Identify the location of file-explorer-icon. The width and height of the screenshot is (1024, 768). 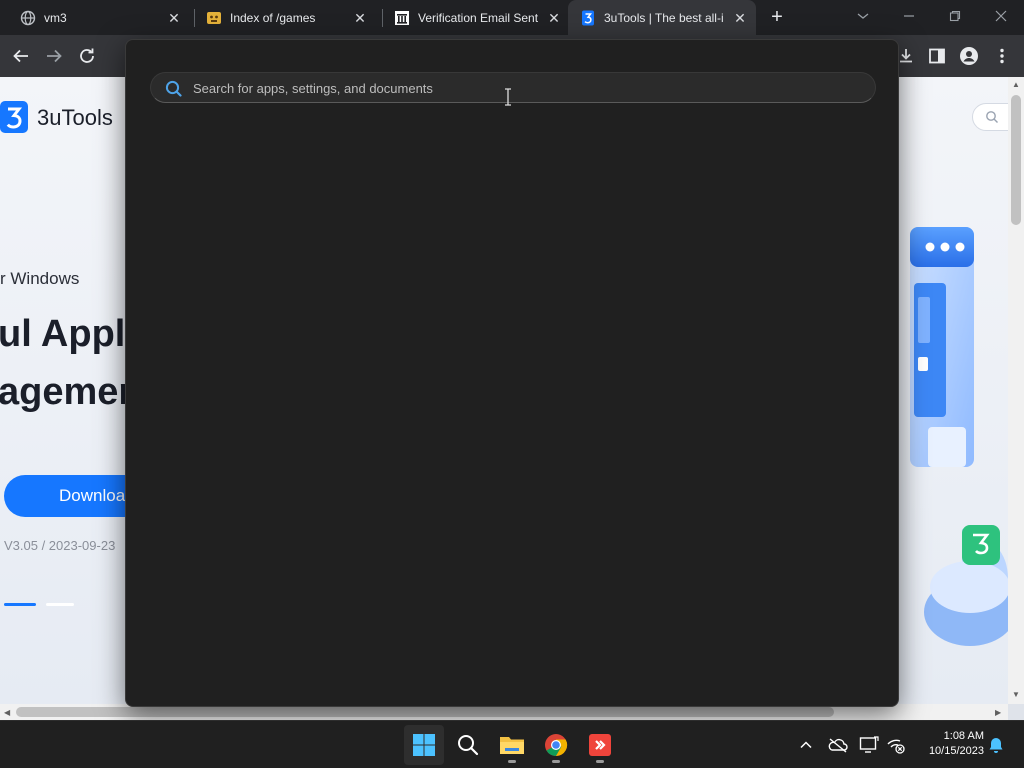
(512, 745).